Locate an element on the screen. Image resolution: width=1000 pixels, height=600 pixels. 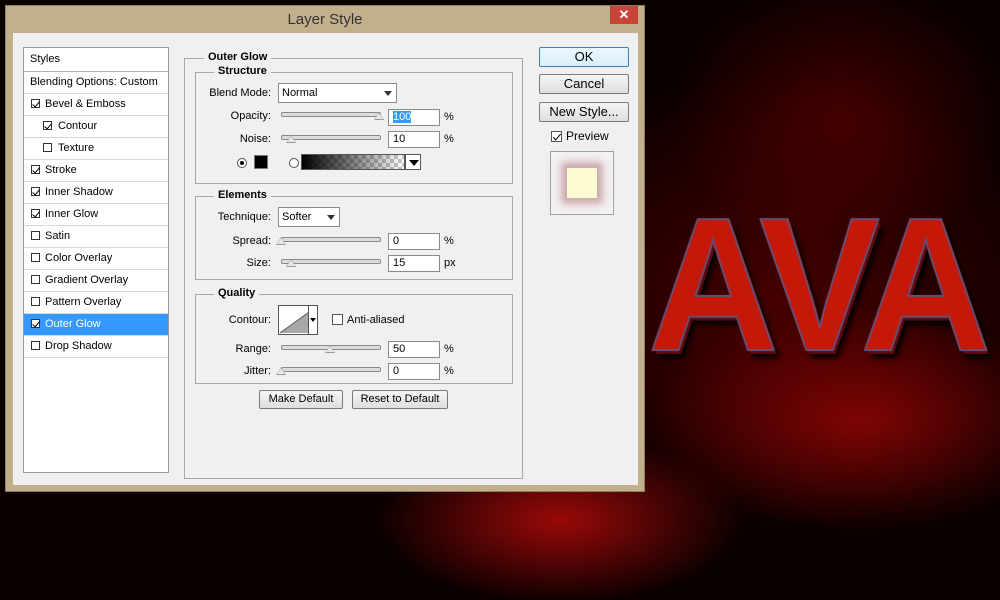
gradient-dropdown-button is located at coordinates (413, 162).